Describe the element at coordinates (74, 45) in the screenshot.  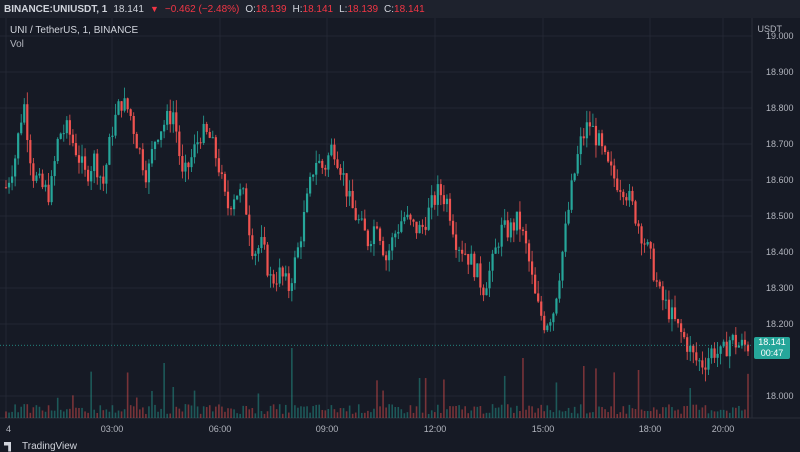
I see `volume-label: Vol` at that location.